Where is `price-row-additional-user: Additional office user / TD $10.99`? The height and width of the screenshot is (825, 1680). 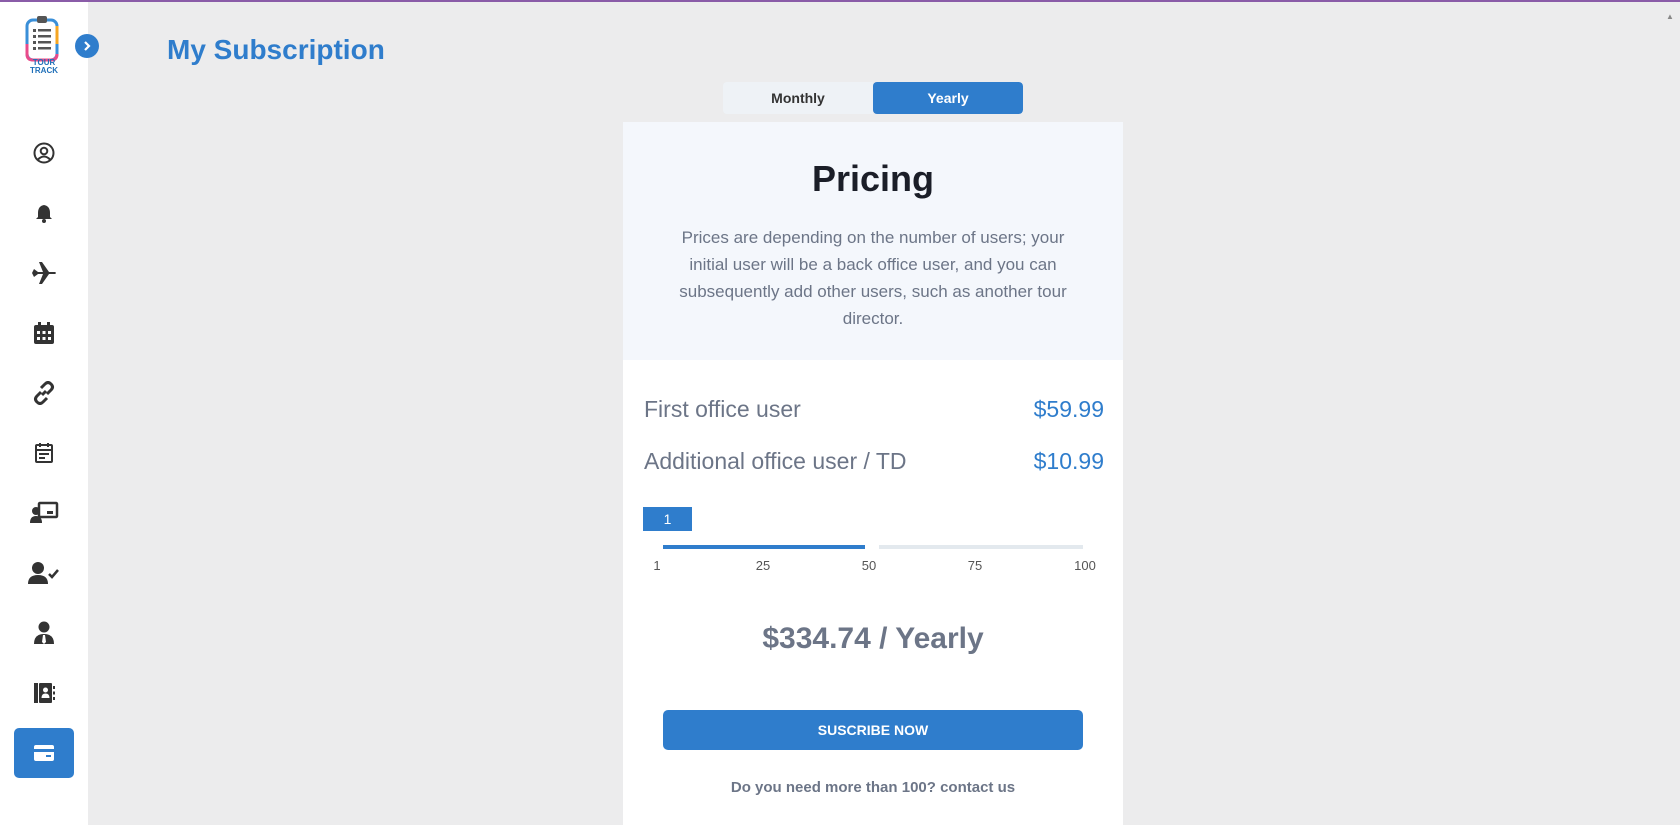
price-row-additional-user: Additional office user / TD $10.99 is located at coordinates (874, 461).